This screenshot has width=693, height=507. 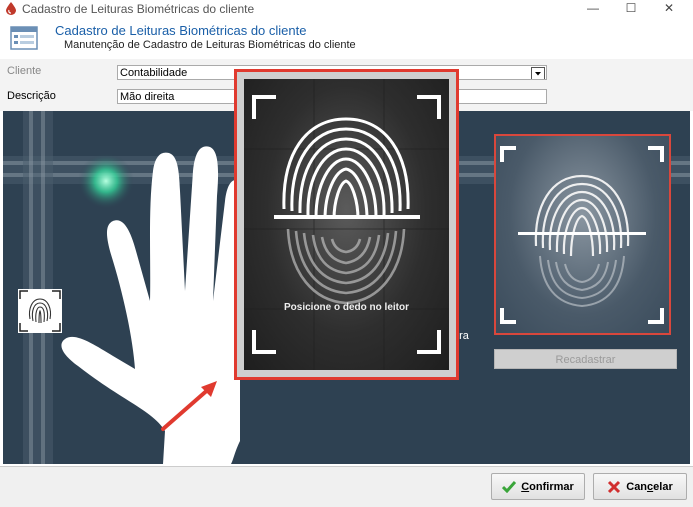 I want to click on cliente-label: Cliente, so click(x=24, y=71).